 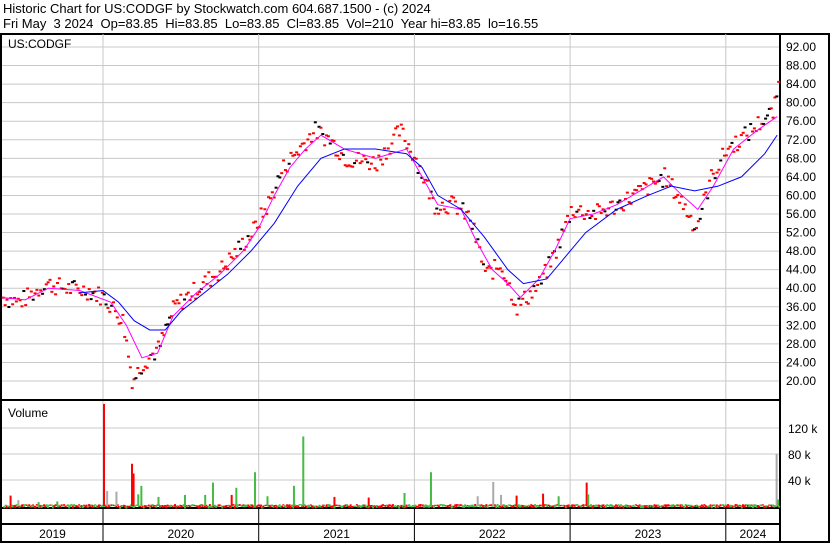 What do you see at coordinates (801, 177) in the screenshot?
I see `price-tick-label: 64.00` at bounding box center [801, 177].